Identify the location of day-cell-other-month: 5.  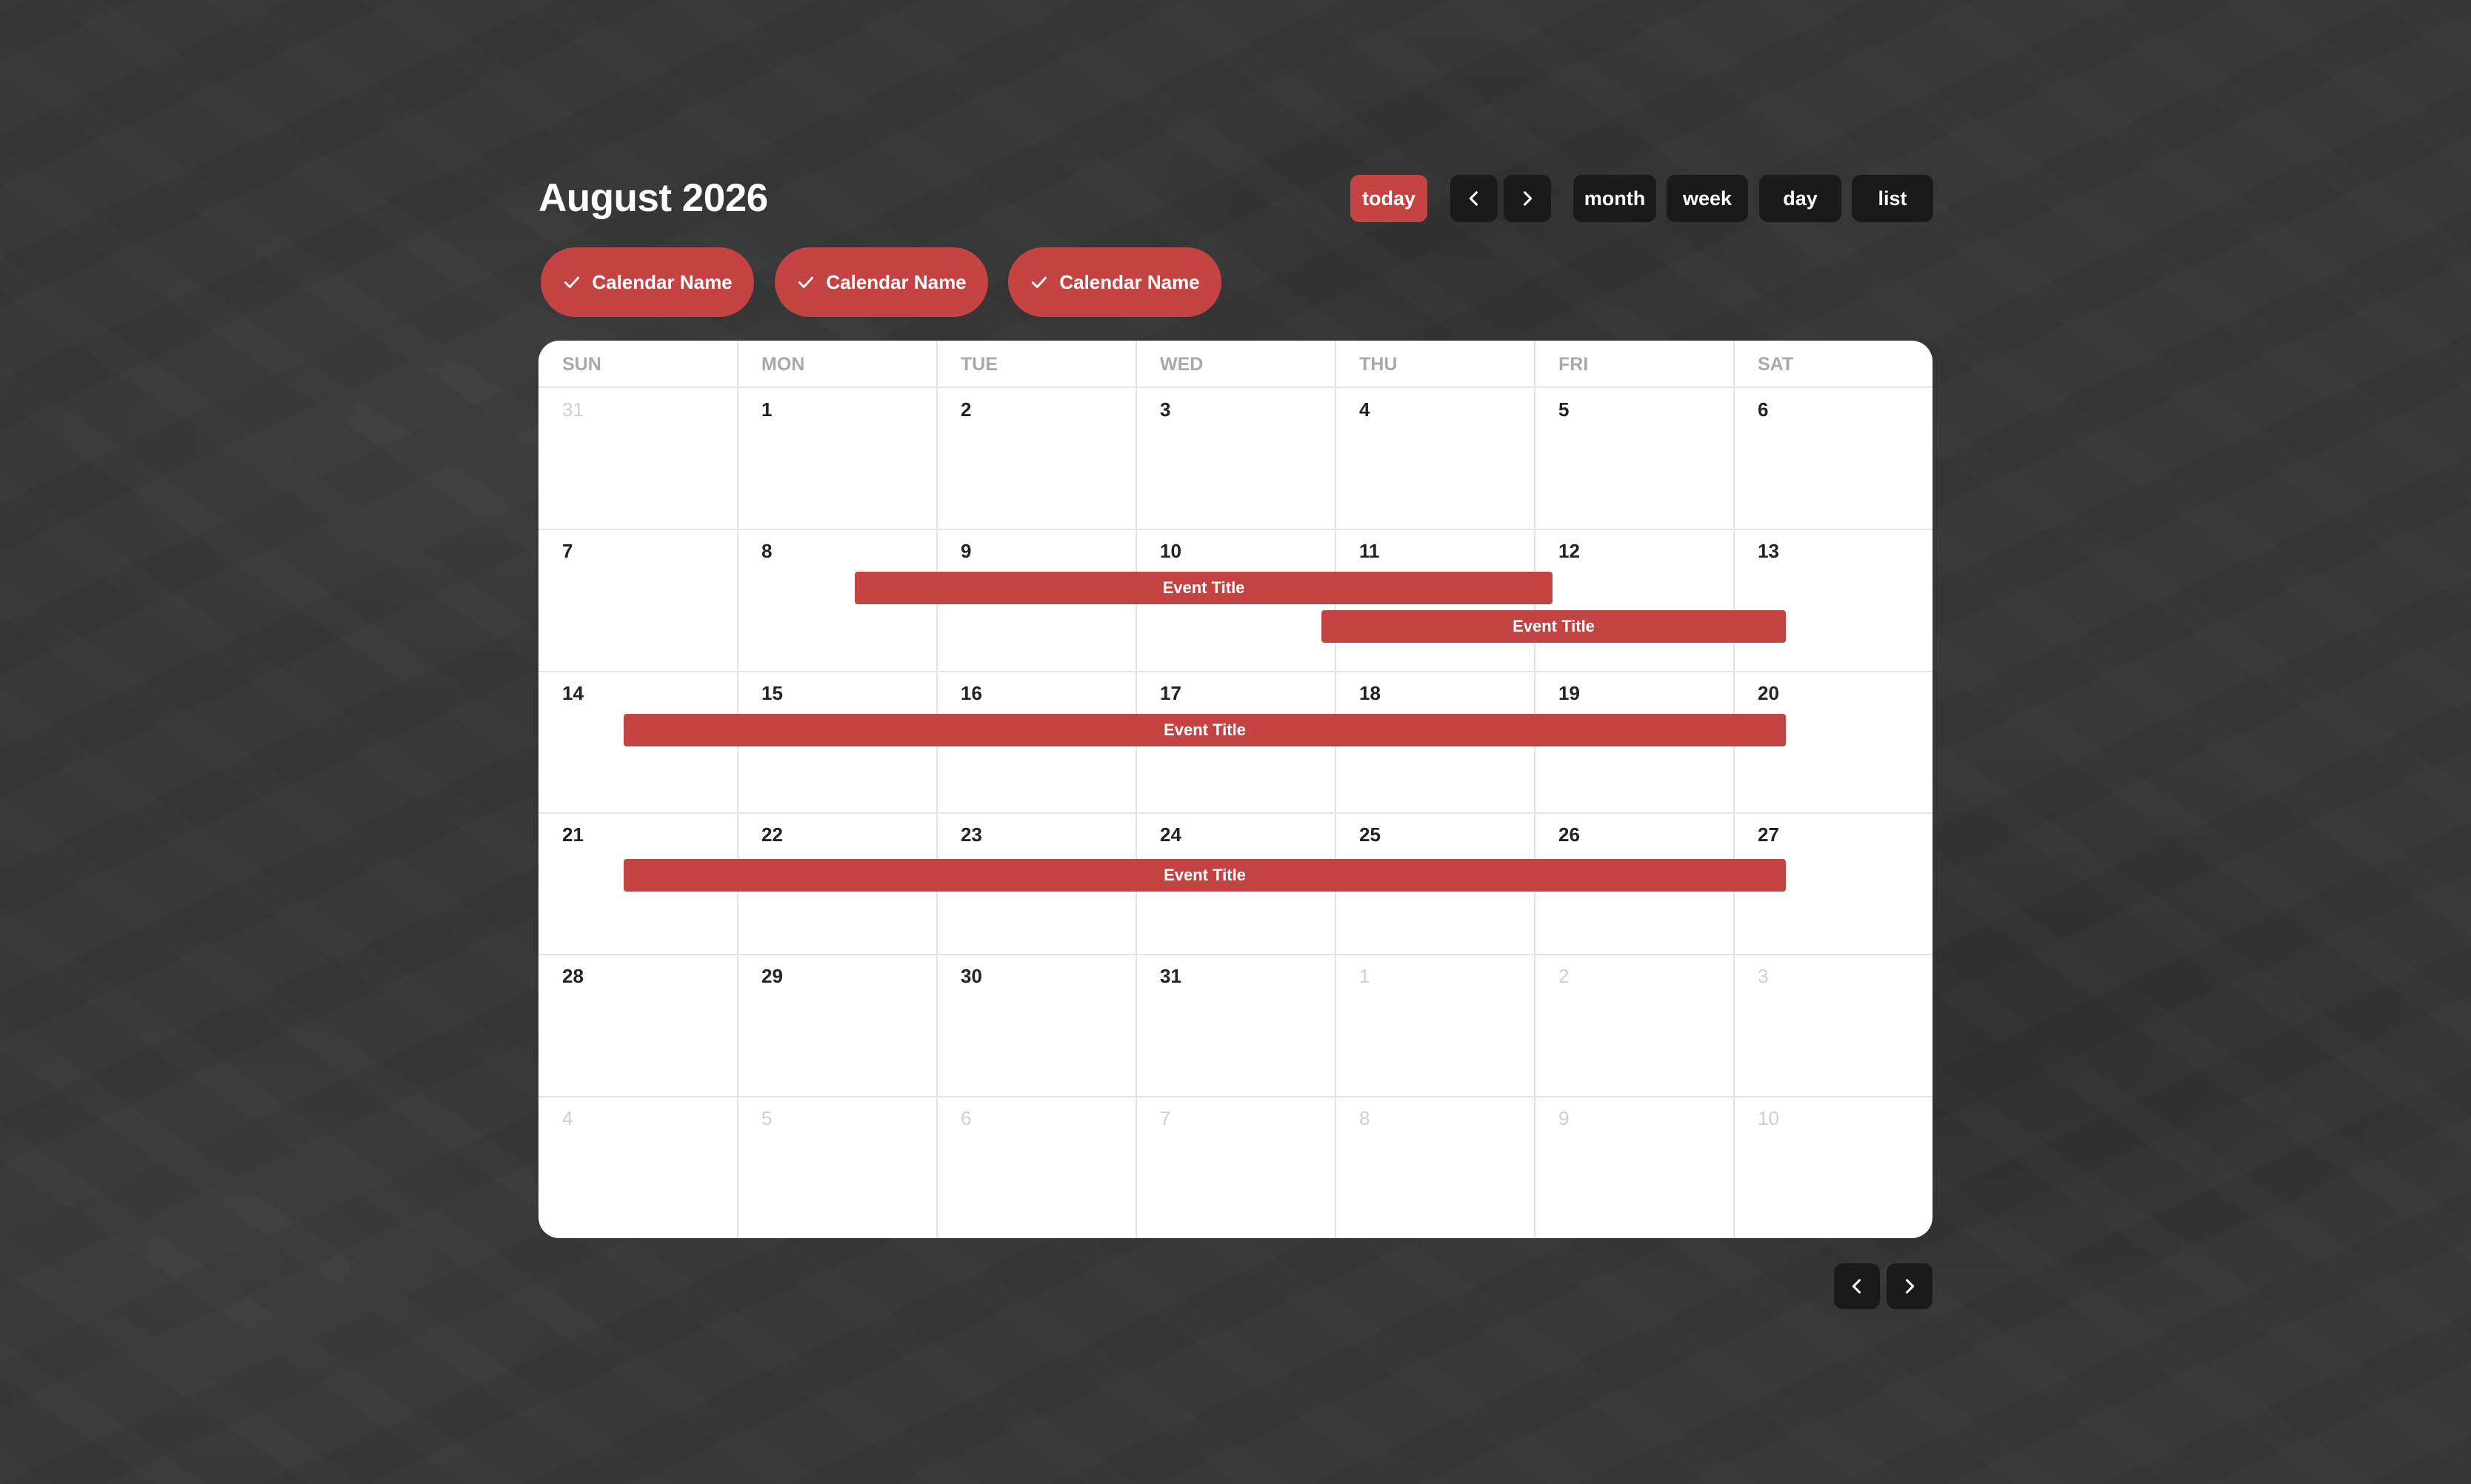
(837, 1167).